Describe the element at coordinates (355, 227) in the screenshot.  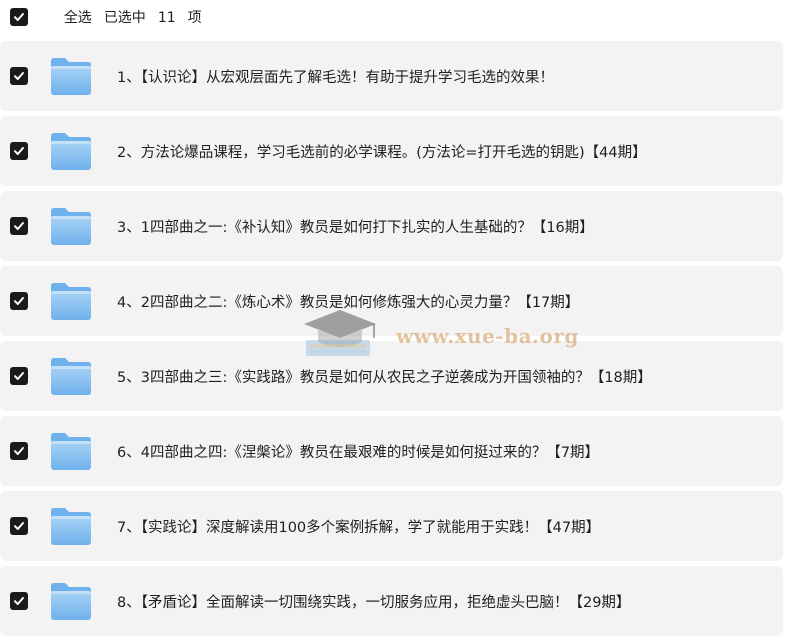
I see `folder-name: 3、1四部曲之一:《补认知》教员是如何打下扎实的人生基础的？【16期】` at that location.